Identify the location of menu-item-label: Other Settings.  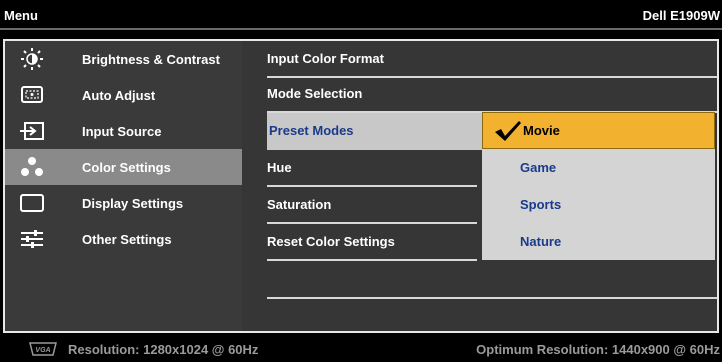
(127, 239).